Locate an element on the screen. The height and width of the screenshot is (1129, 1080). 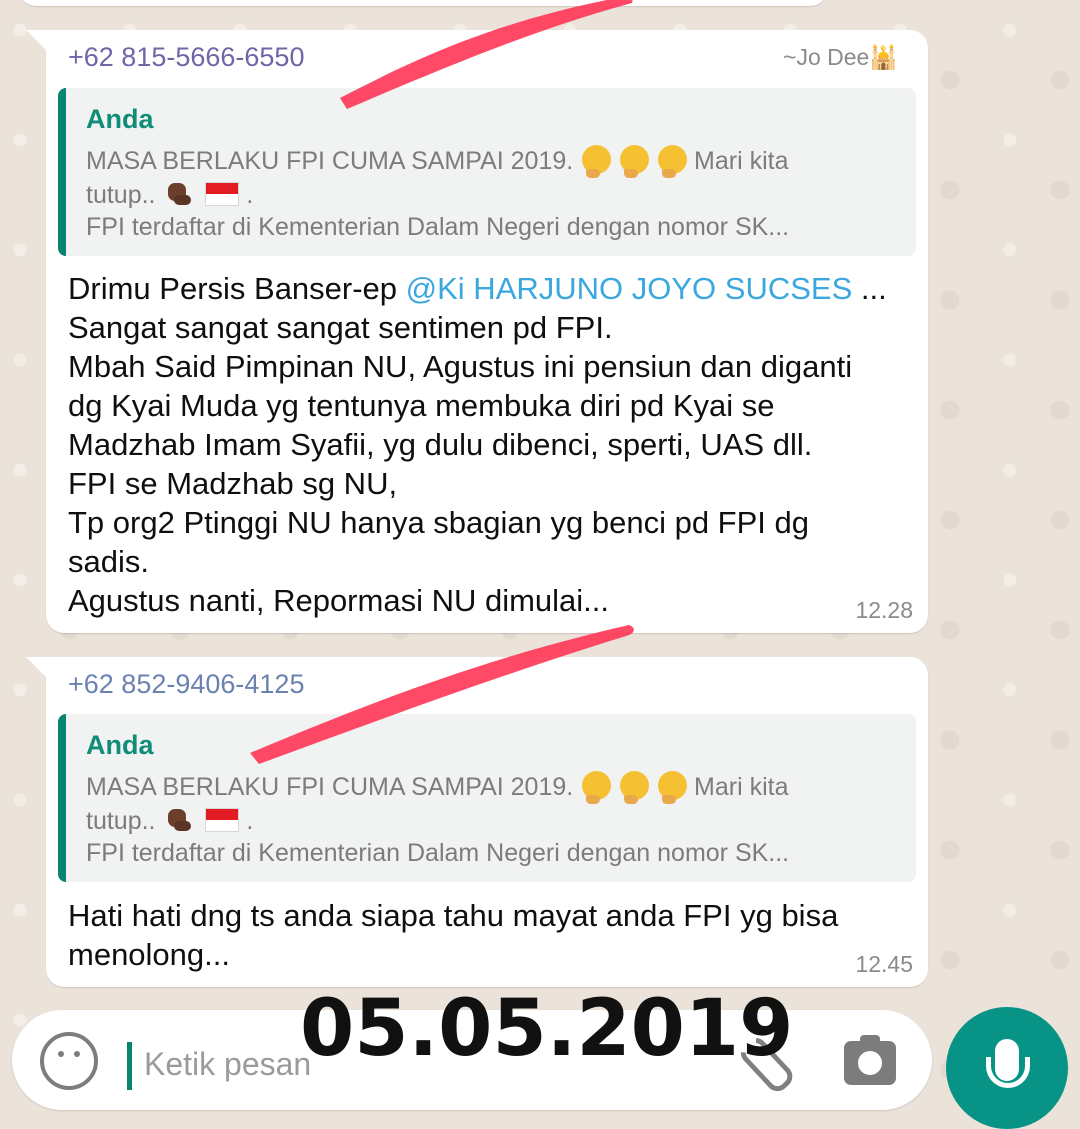
sender-pushname-1: ~Jo Dee🕌 is located at coordinates (840, 57).